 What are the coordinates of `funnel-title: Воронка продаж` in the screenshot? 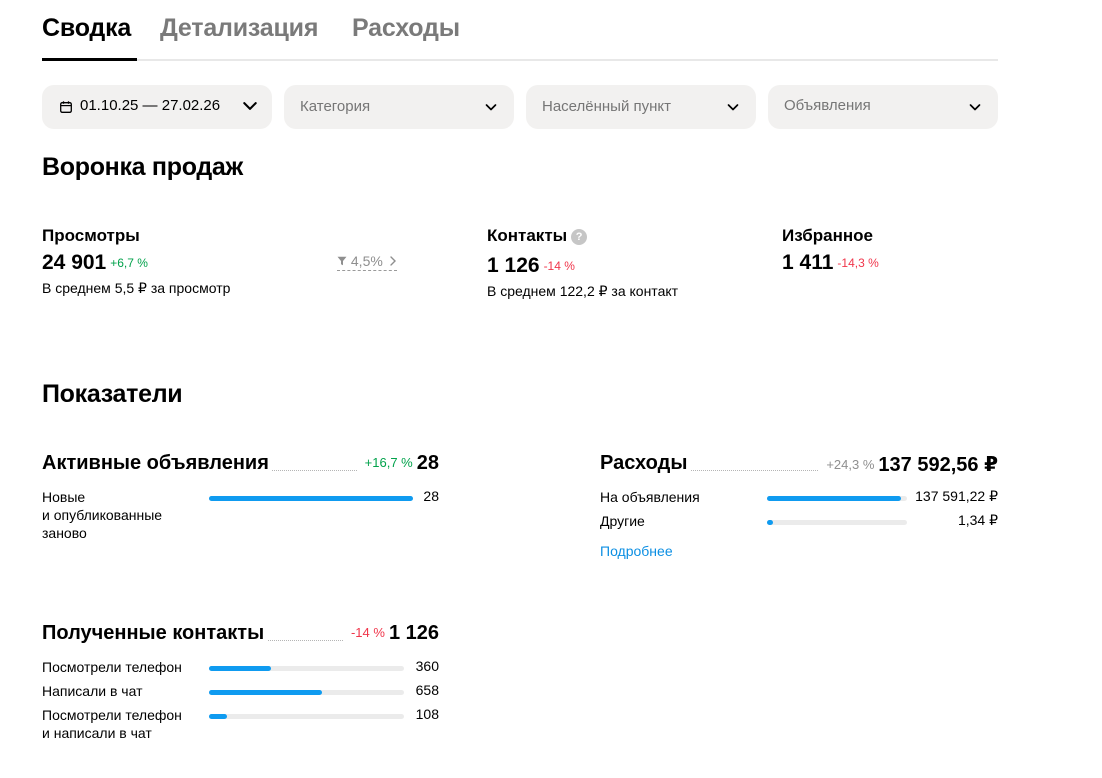 It's located at (142, 167).